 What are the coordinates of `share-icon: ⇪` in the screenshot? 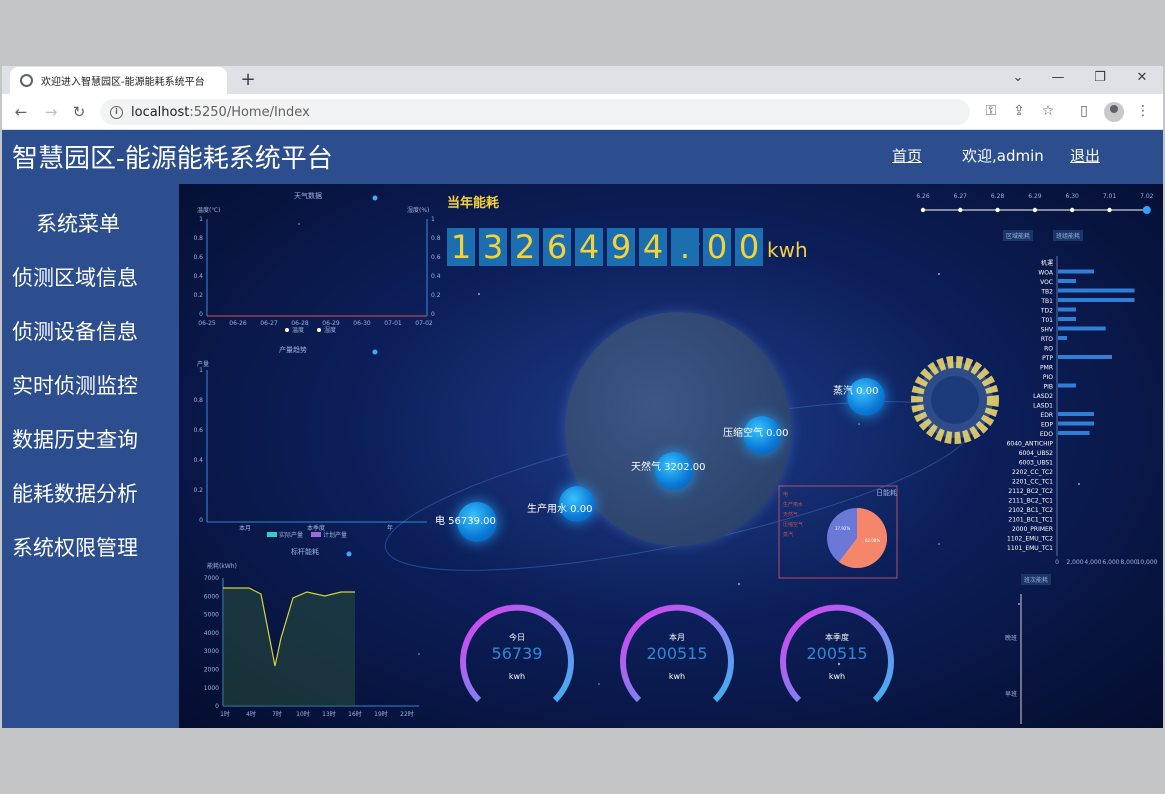 It's located at (1019, 111).